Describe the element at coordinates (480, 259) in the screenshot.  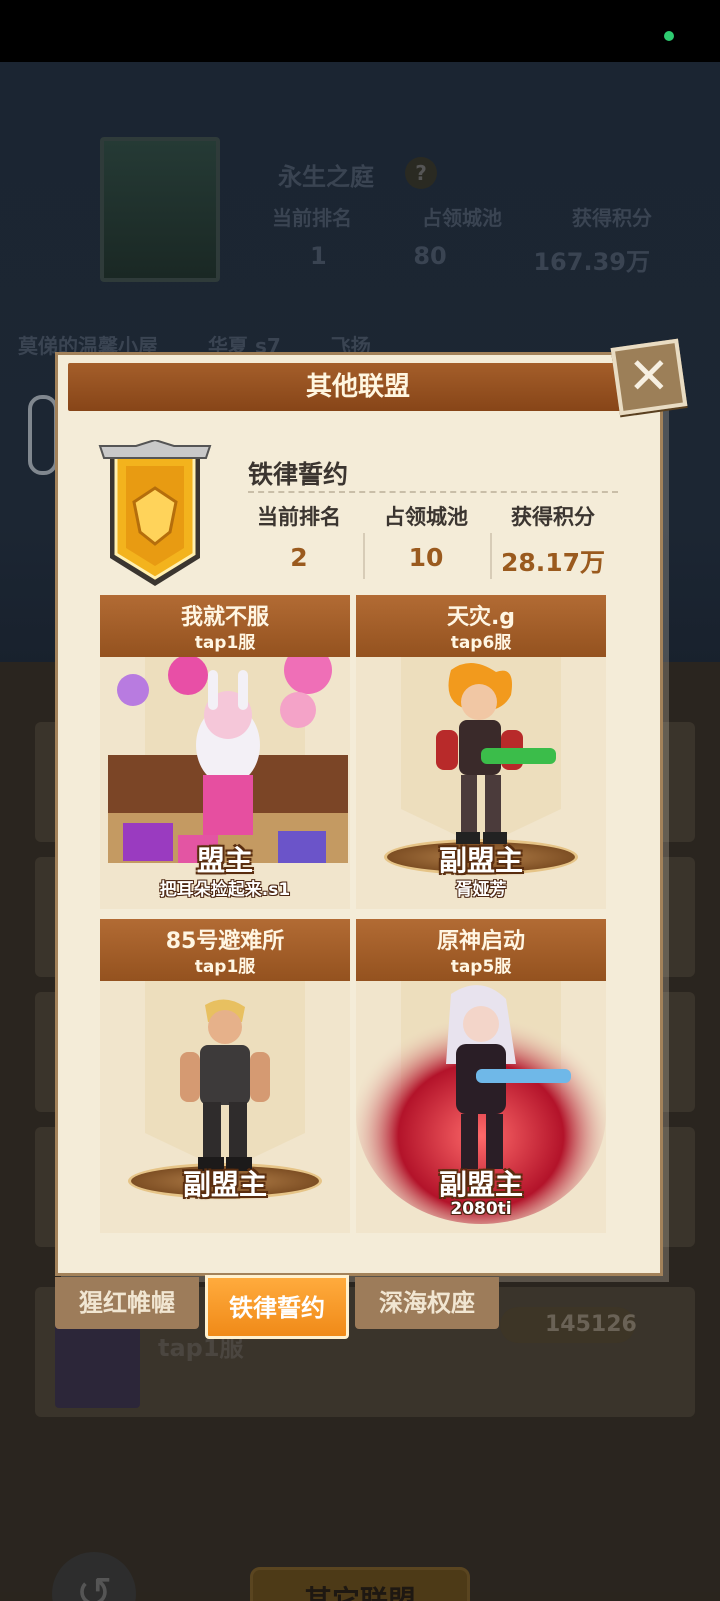
I see `background-stat-values: 1 80 167.39万` at that location.